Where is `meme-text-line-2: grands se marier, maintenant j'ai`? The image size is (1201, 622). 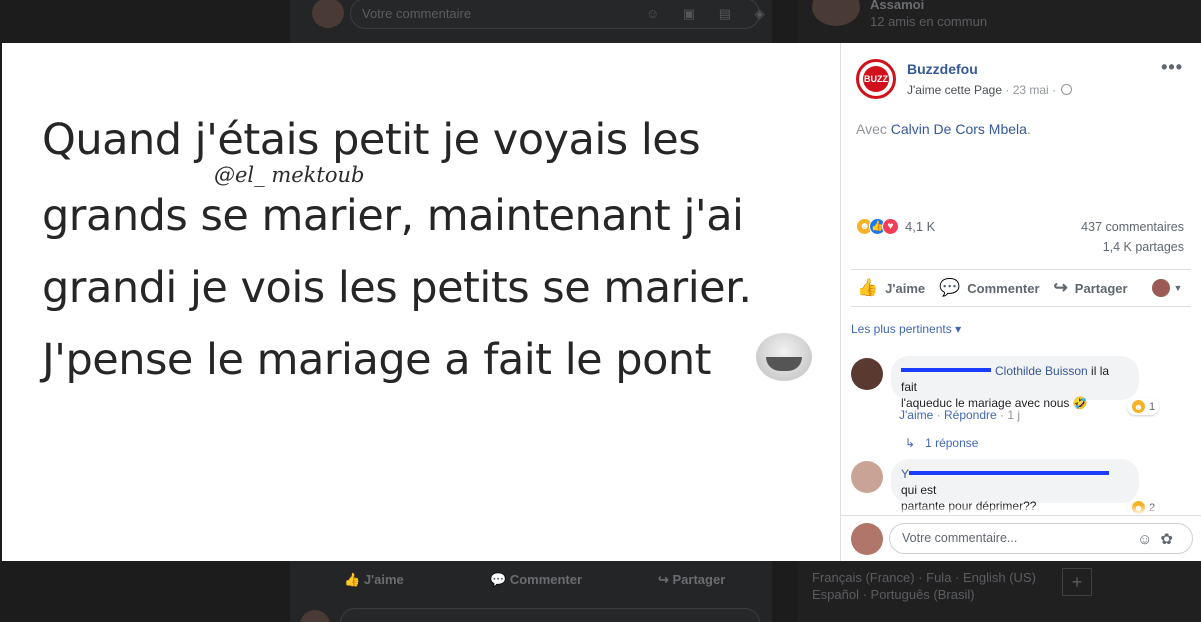
meme-text-line-2: grands se marier, maintenant j'ai is located at coordinates (393, 216).